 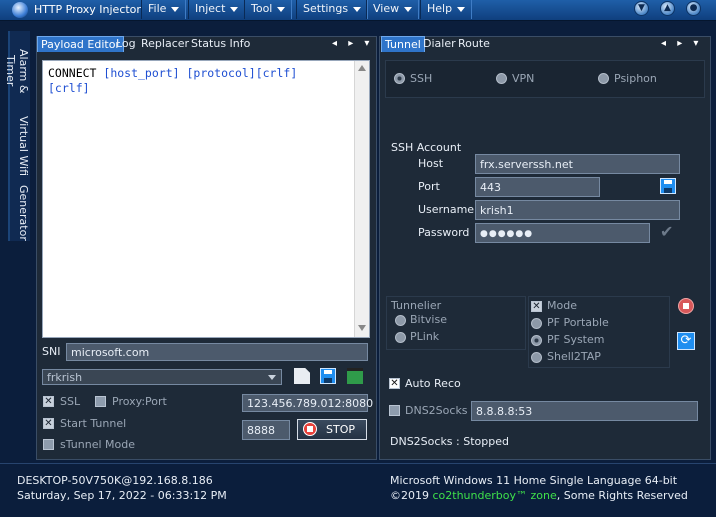 I want to click on dns2socks-status: DNS2Socks : Stopped, so click(x=449, y=441).